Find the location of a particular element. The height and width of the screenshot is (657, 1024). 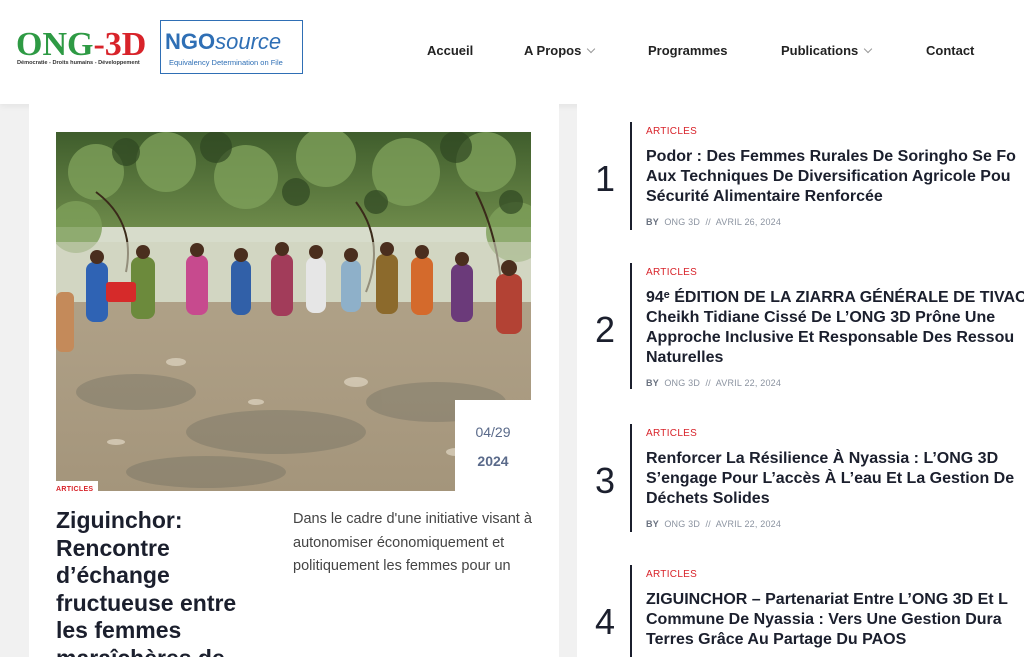

nav-programmes: Programmes is located at coordinates (687, 51).